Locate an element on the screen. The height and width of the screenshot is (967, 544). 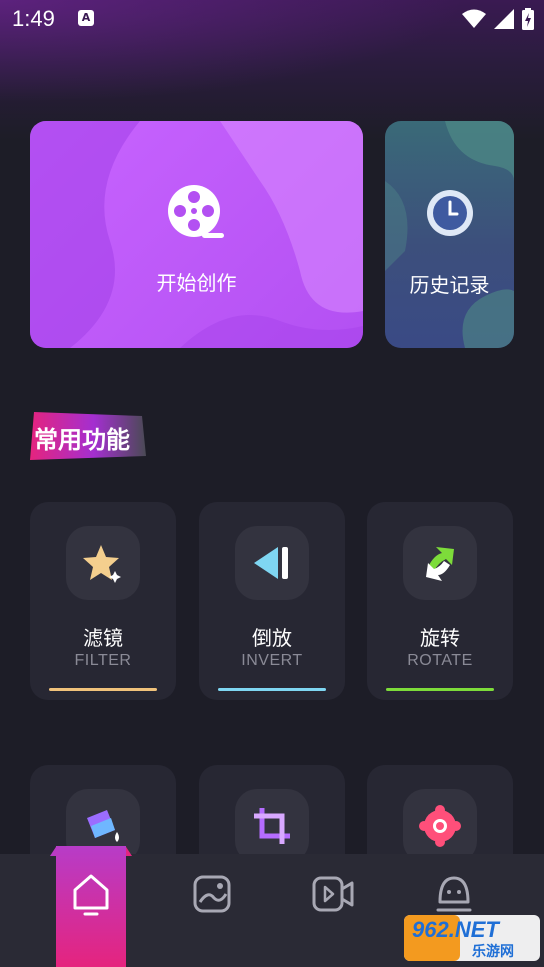
status-bar: 1:49 A is located at coordinates (272, 19).